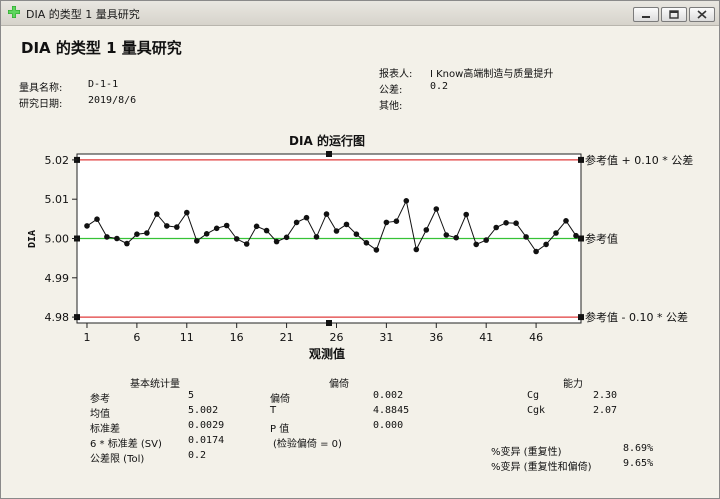  I want to click on y-tick-label: 5.02, so click(57, 160).